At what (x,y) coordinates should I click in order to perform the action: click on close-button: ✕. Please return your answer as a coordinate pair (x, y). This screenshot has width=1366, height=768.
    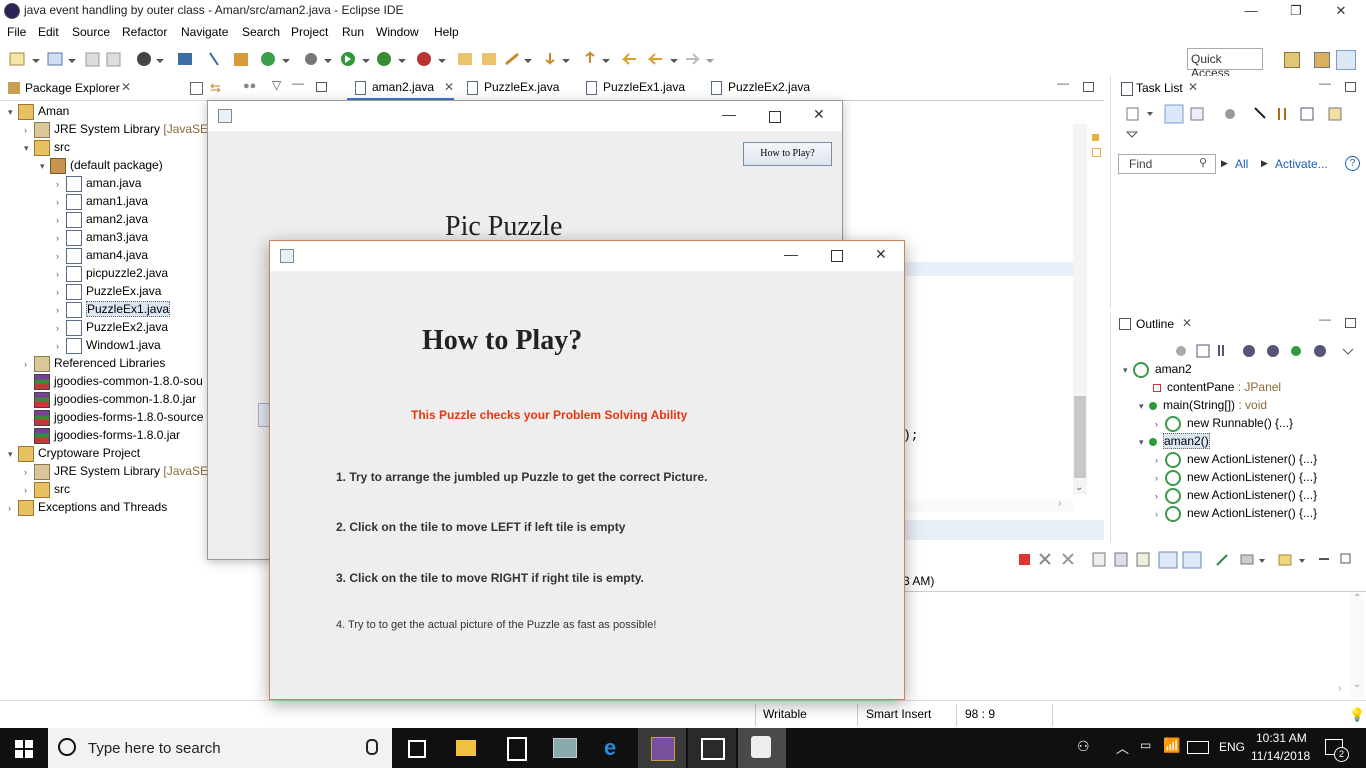
    Looking at the image, I should click on (1341, 11).